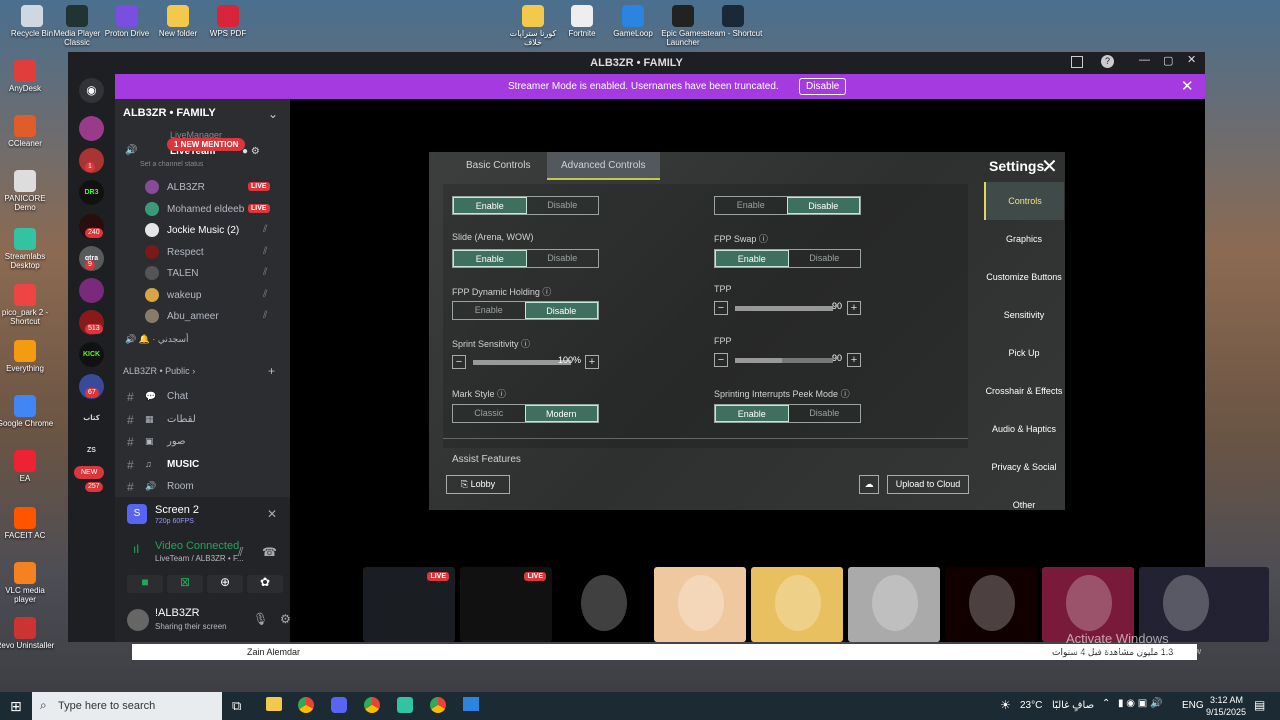  I want to click on activities-button: ⊕, so click(225, 584).